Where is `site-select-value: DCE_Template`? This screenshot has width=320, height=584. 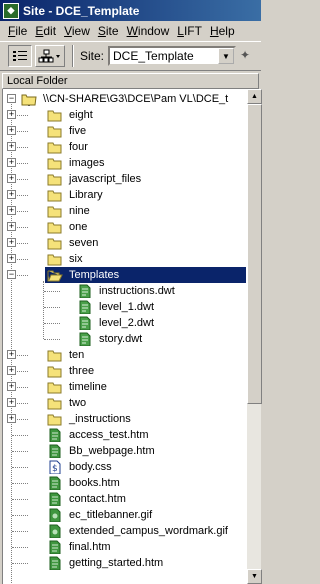
site-select-value: DCE_Template is located at coordinates (153, 56).